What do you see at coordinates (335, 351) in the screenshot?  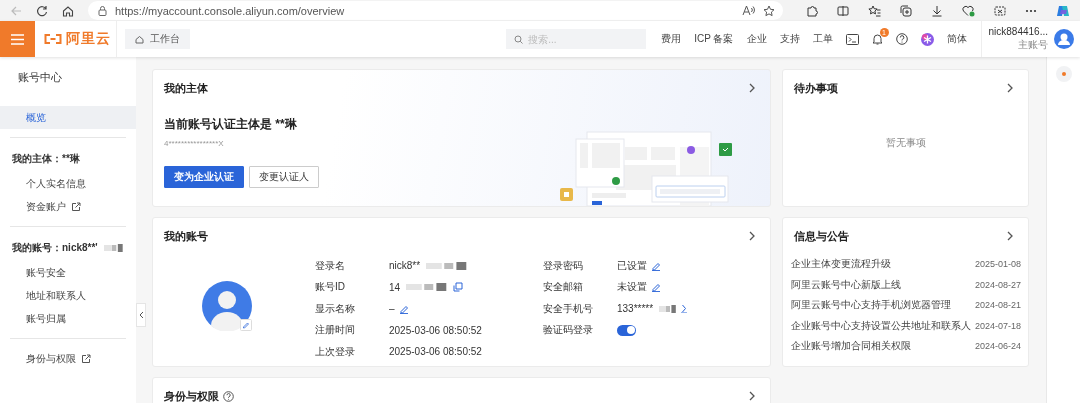 I see `field-label: 上次登录` at bounding box center [335, 351].